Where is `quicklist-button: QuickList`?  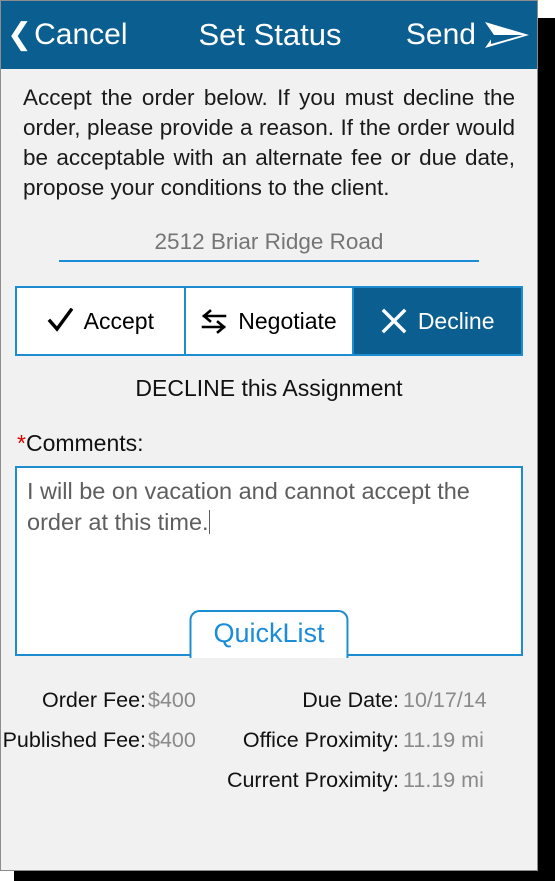 quicklist-button: QuickList is located at coordinates (269, 634).